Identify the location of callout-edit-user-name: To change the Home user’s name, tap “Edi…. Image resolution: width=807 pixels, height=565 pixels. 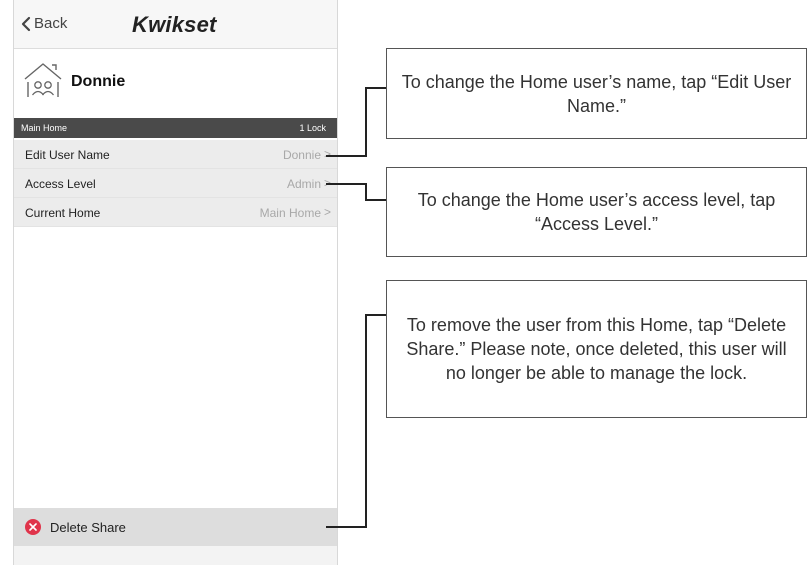
(596, 93).